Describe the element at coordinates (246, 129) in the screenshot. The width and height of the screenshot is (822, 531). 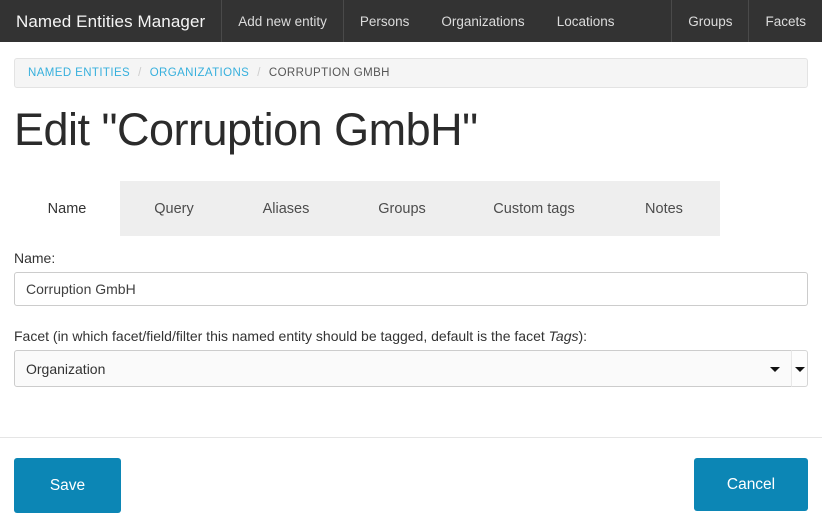
I see `page-title: Edit "Corruption GmbH"` at that location.